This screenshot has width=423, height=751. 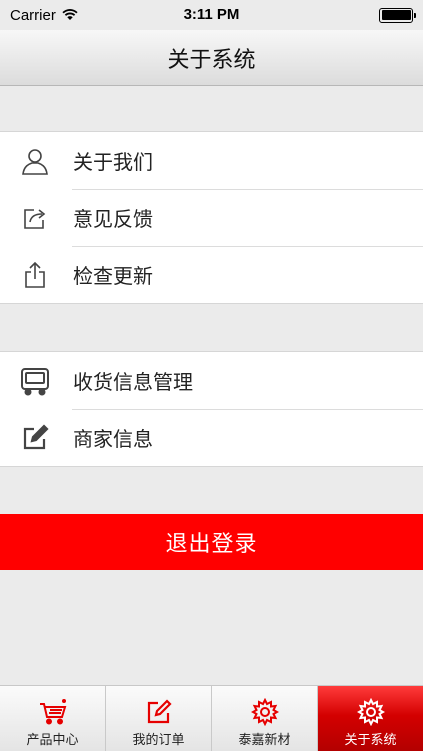 What do you see at coordinates (133, 382) in the screenshot?
I see `row-label: 收货信息管理` at bounding box center [133, 382].